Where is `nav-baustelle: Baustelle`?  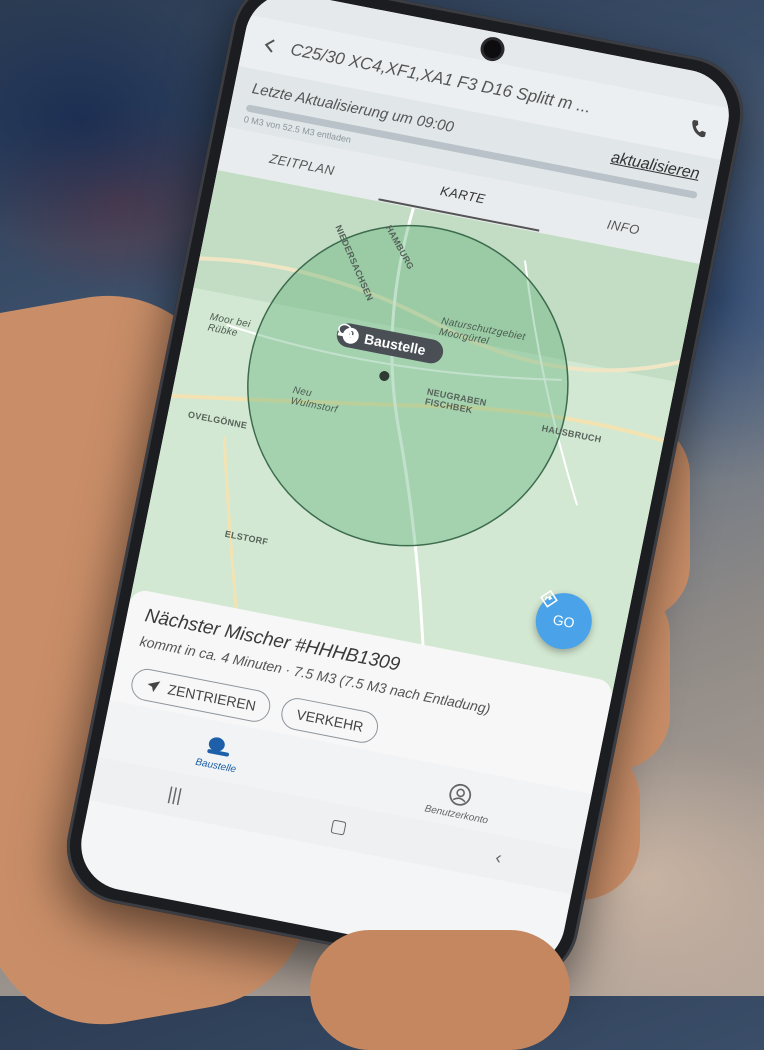 nav-baustelle: Baustelle is located at coordinates (218, 754).